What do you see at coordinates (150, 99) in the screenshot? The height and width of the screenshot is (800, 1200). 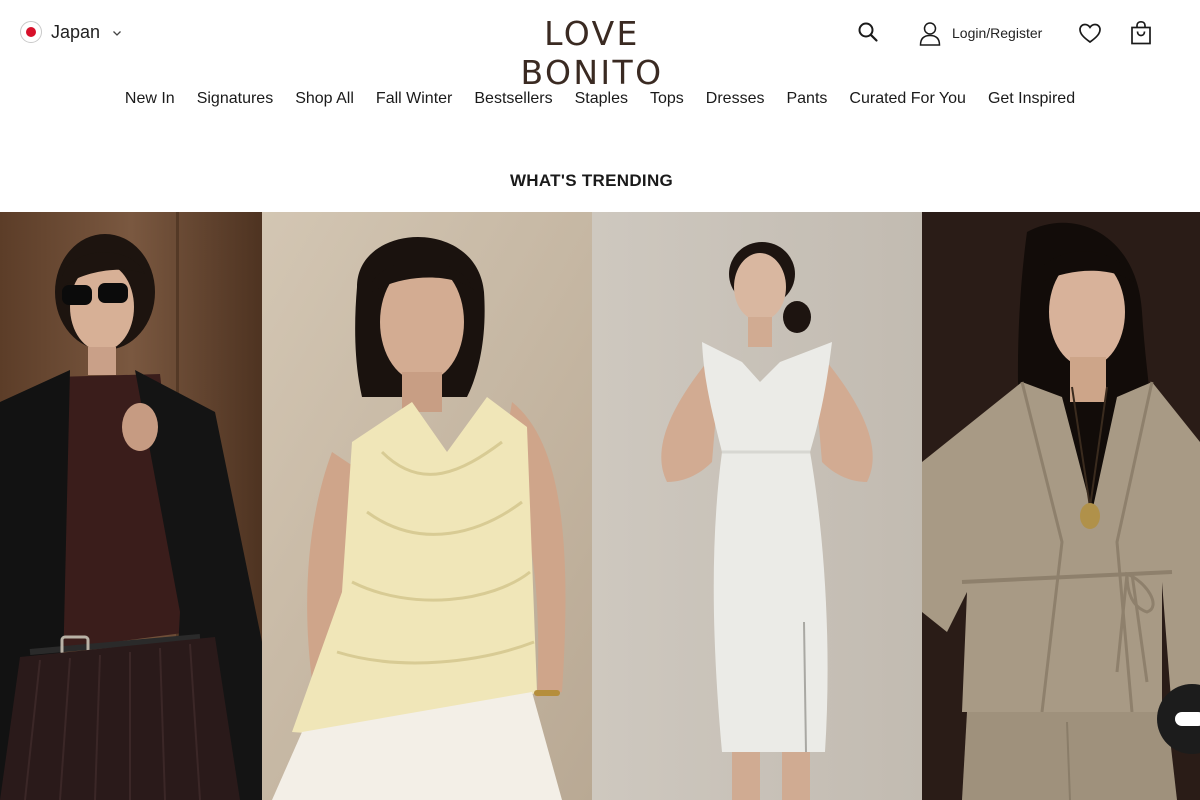 I see `nav-item-new-in: New In` at bounding box center [150, 99].